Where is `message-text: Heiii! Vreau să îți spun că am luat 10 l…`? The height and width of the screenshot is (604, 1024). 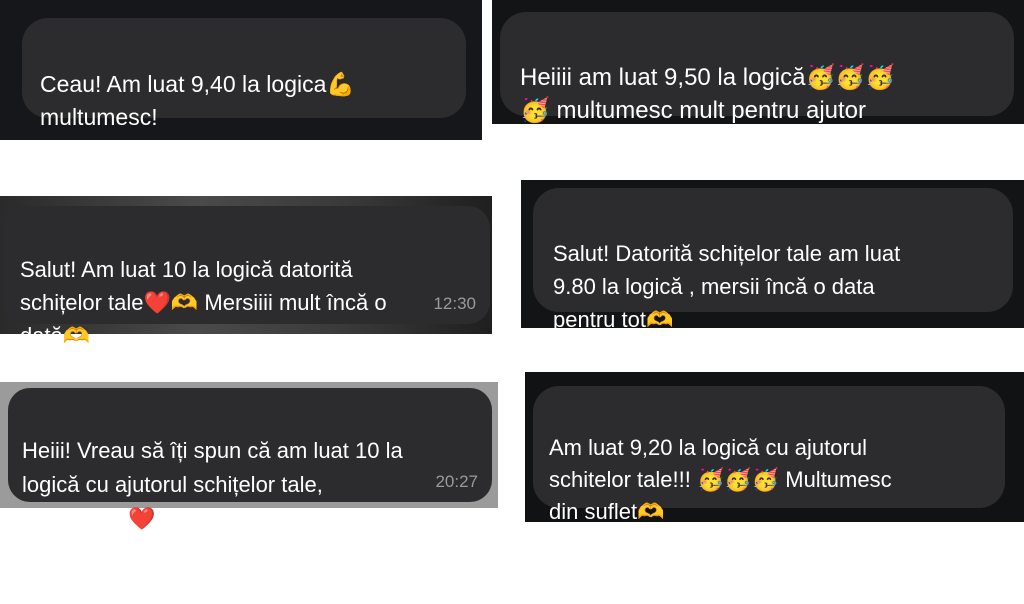 message-text: Heiii! Vreau să îți spun că am luat 10 l… is located at coordinates (212, 484).